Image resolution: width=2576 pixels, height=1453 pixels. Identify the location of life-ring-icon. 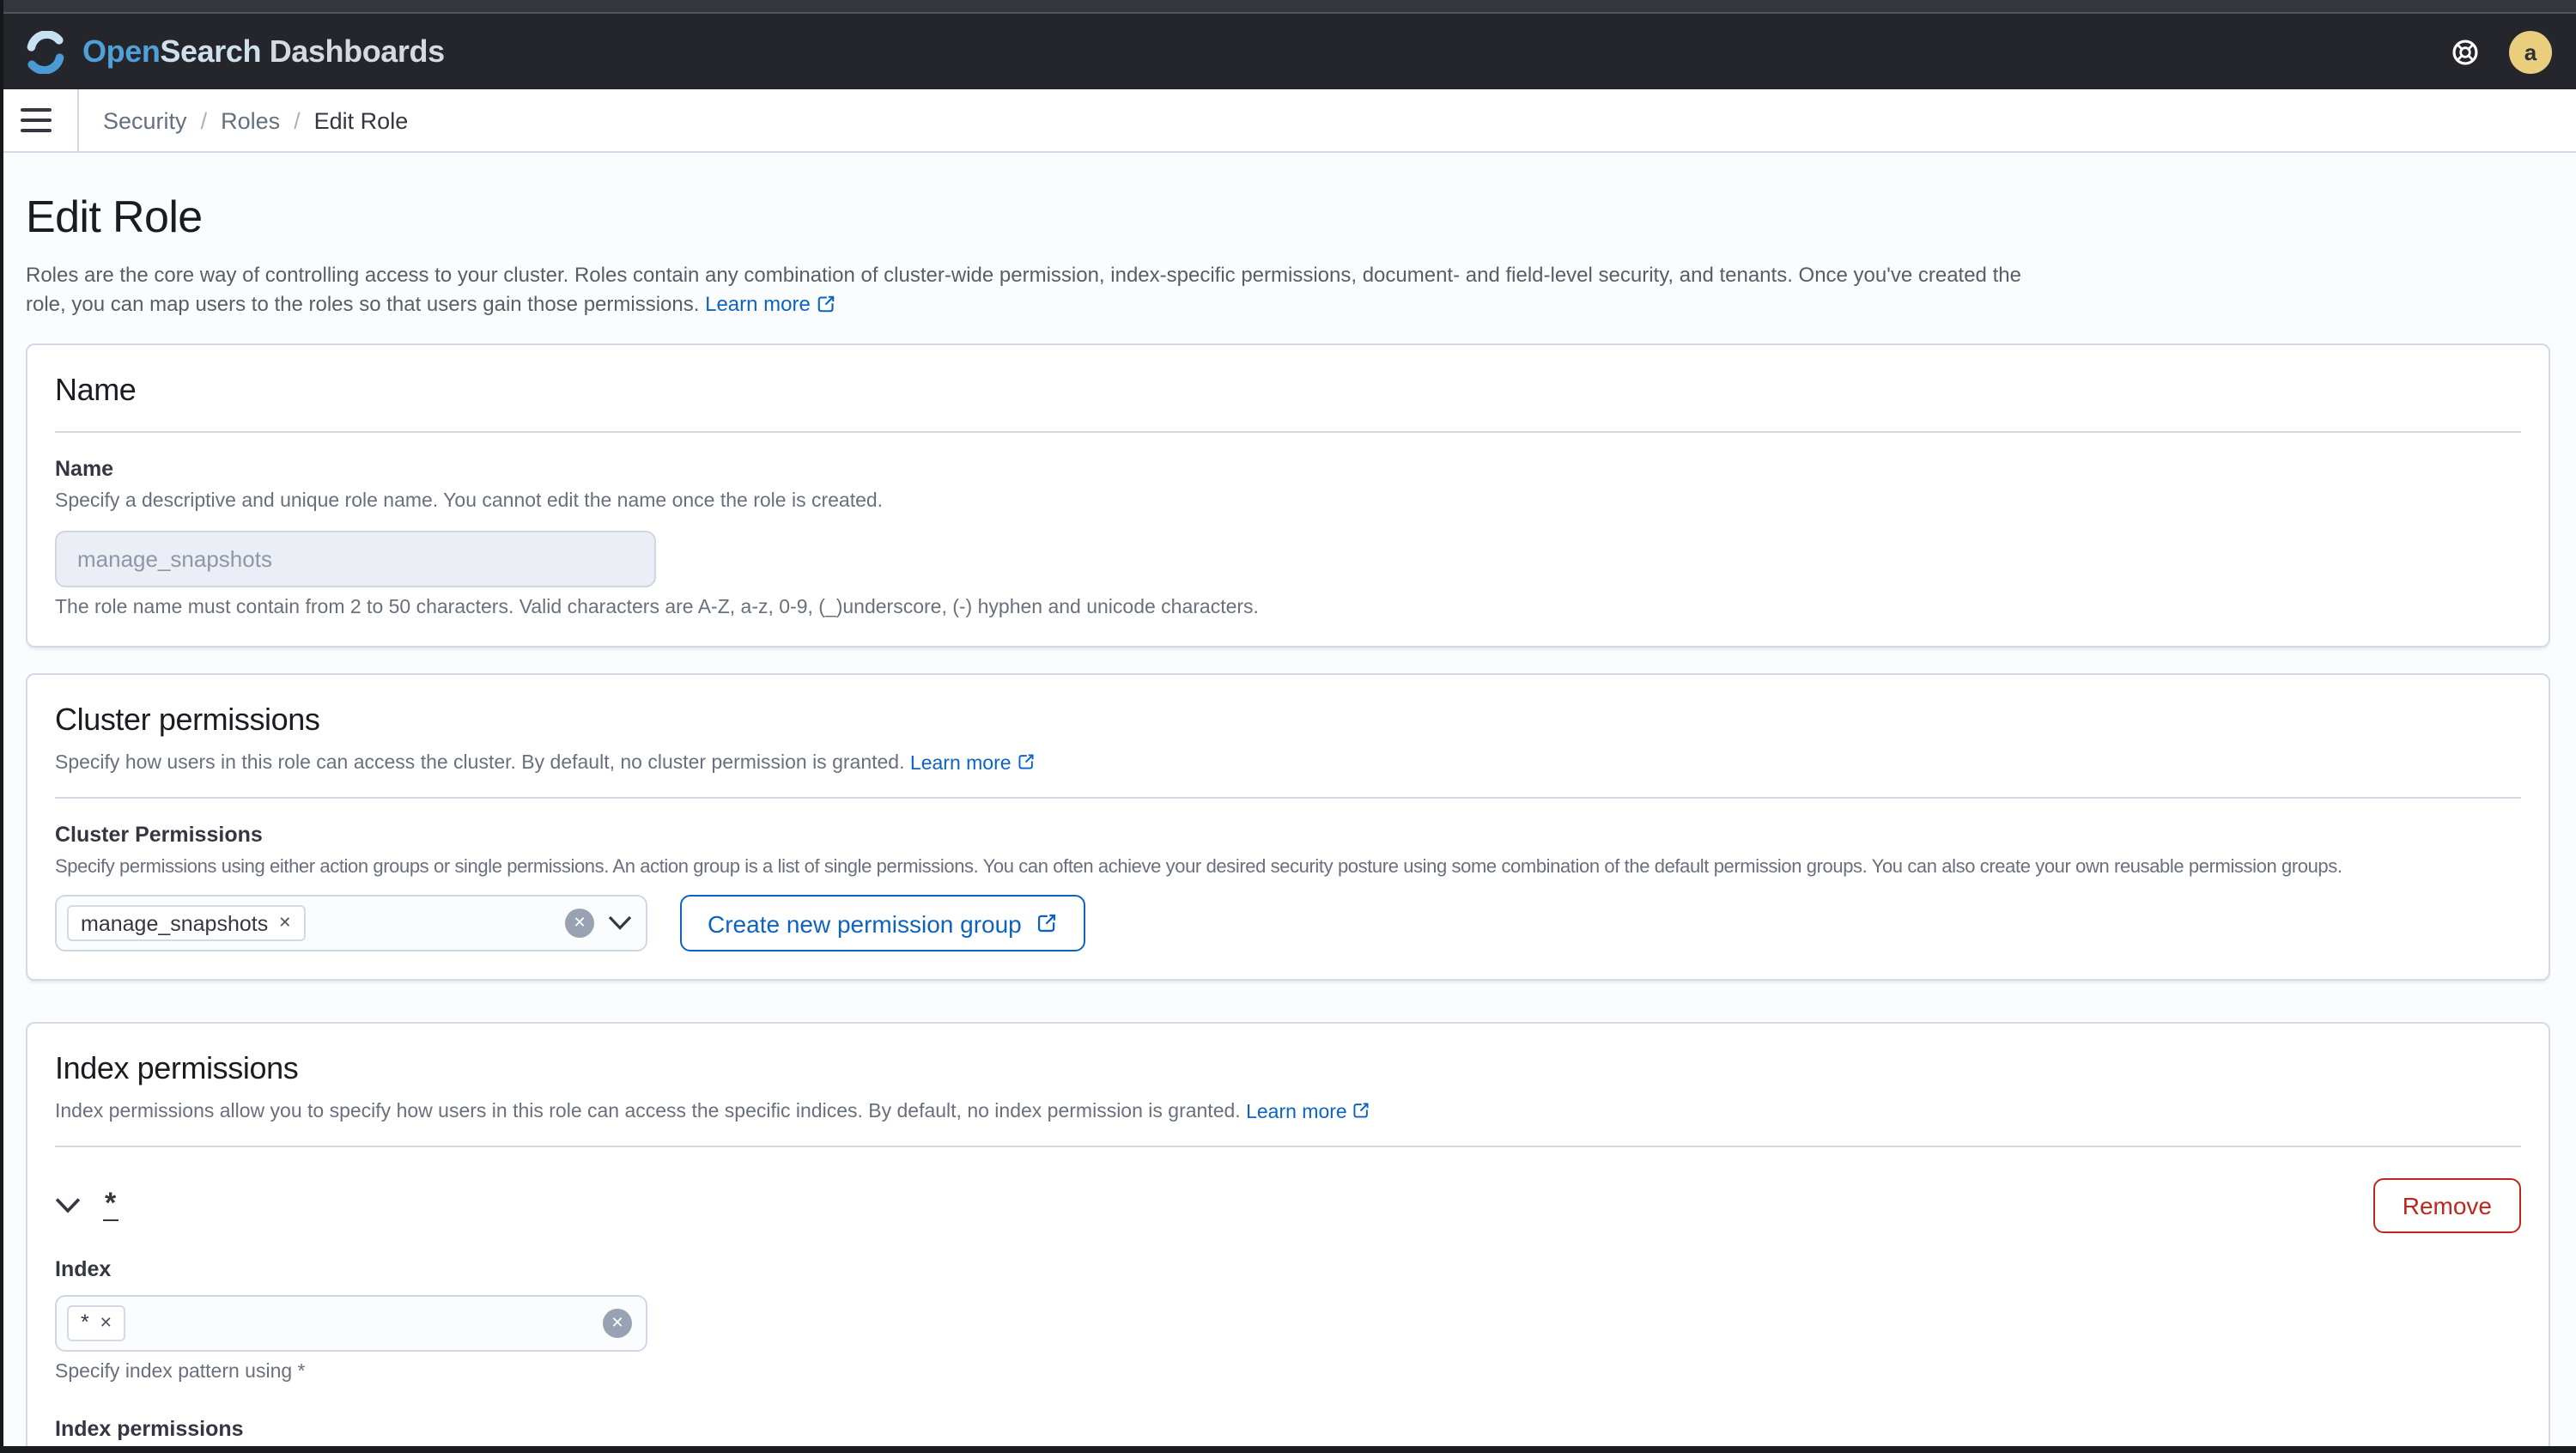
(2464, 52).